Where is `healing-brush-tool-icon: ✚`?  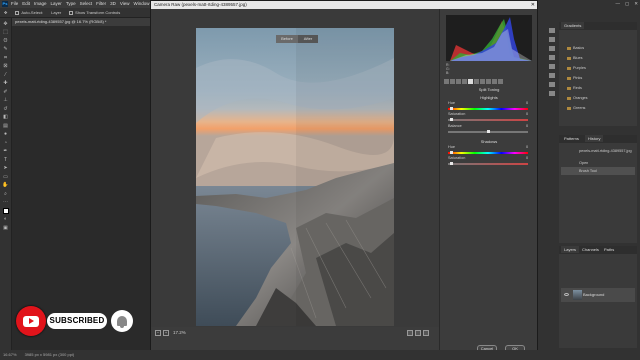
healing-brush-tool-icon: ✚ is located at coordinates (6, 83).